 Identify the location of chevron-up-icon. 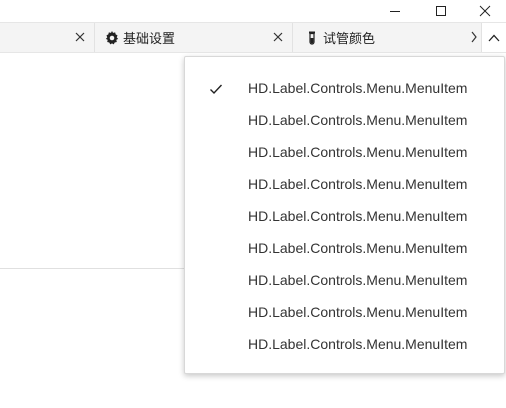
(494, 37).